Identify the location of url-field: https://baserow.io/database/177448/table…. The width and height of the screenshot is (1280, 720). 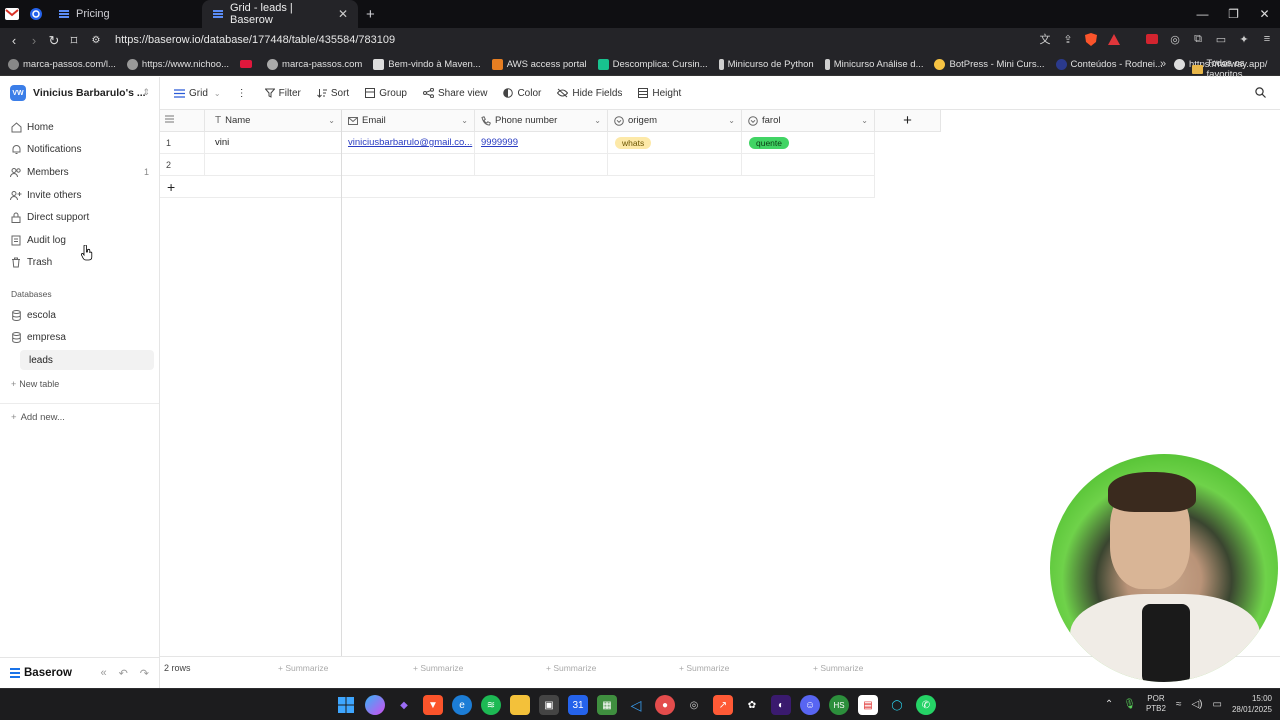
(255, 40).